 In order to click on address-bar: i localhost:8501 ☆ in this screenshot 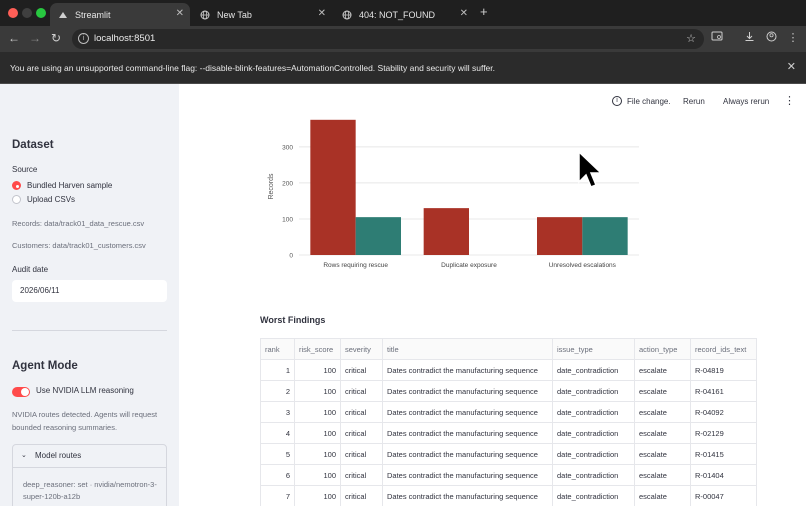, I will do `click(388, 39)`.